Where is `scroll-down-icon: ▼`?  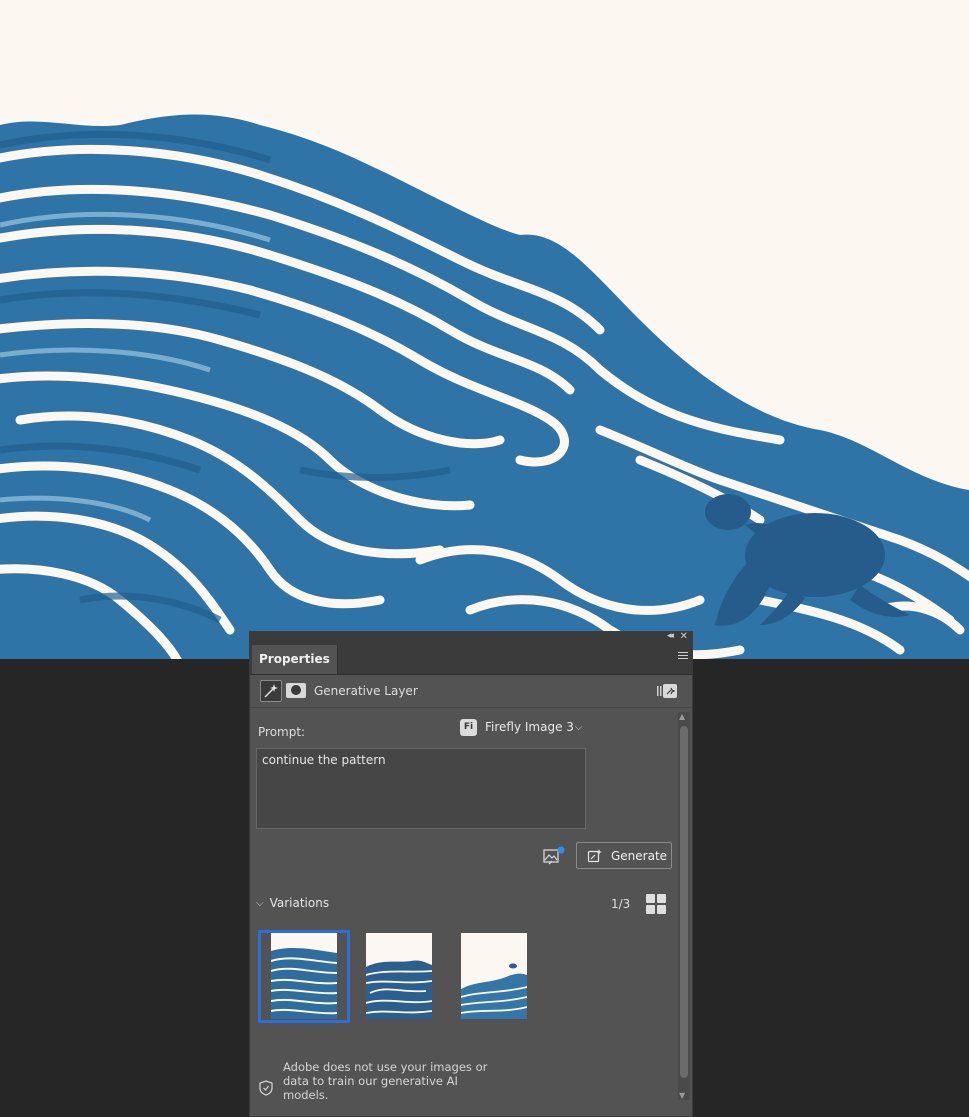
scroll-down-icon: ▼ is located at coordinates (682, 1095).